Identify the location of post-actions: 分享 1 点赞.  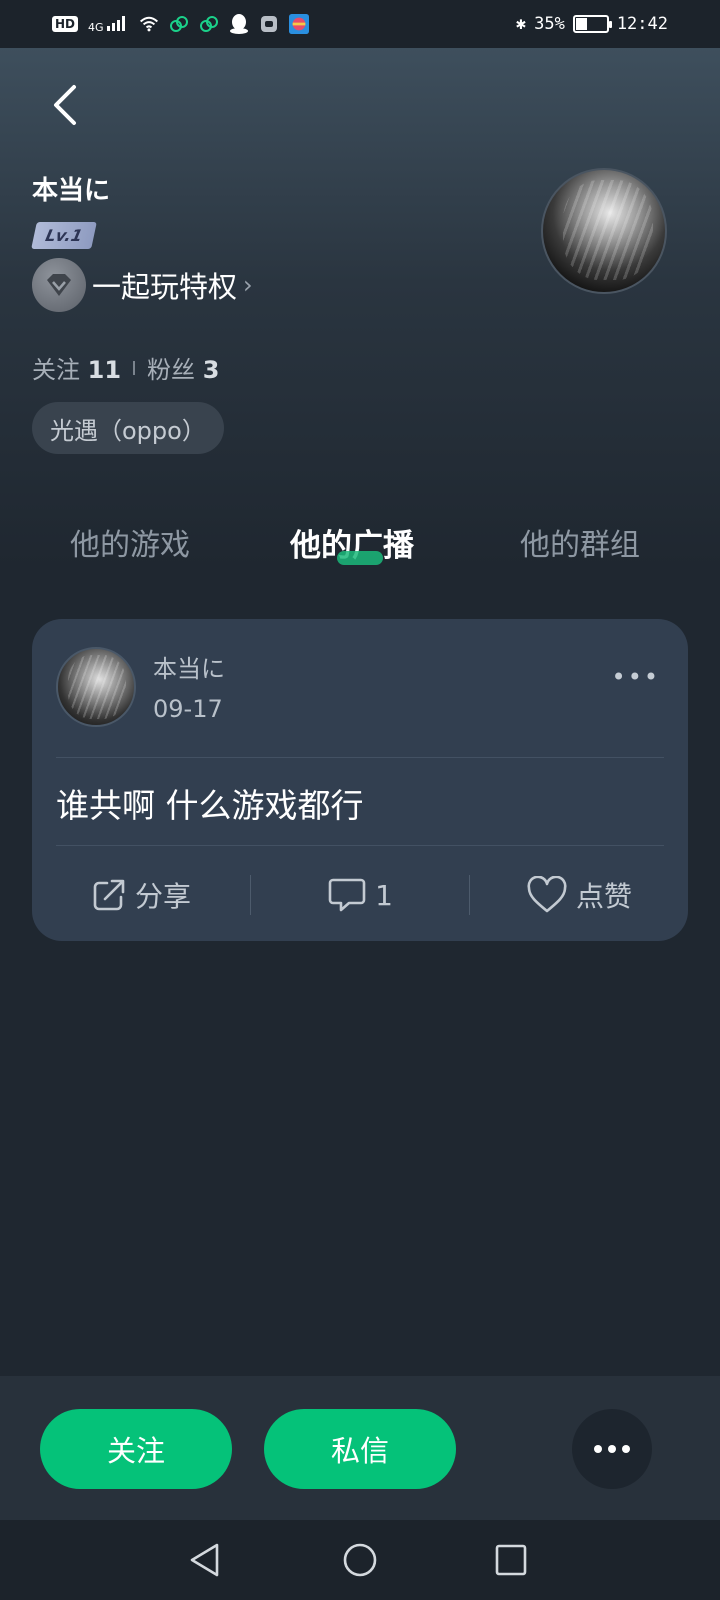
(360, 895).